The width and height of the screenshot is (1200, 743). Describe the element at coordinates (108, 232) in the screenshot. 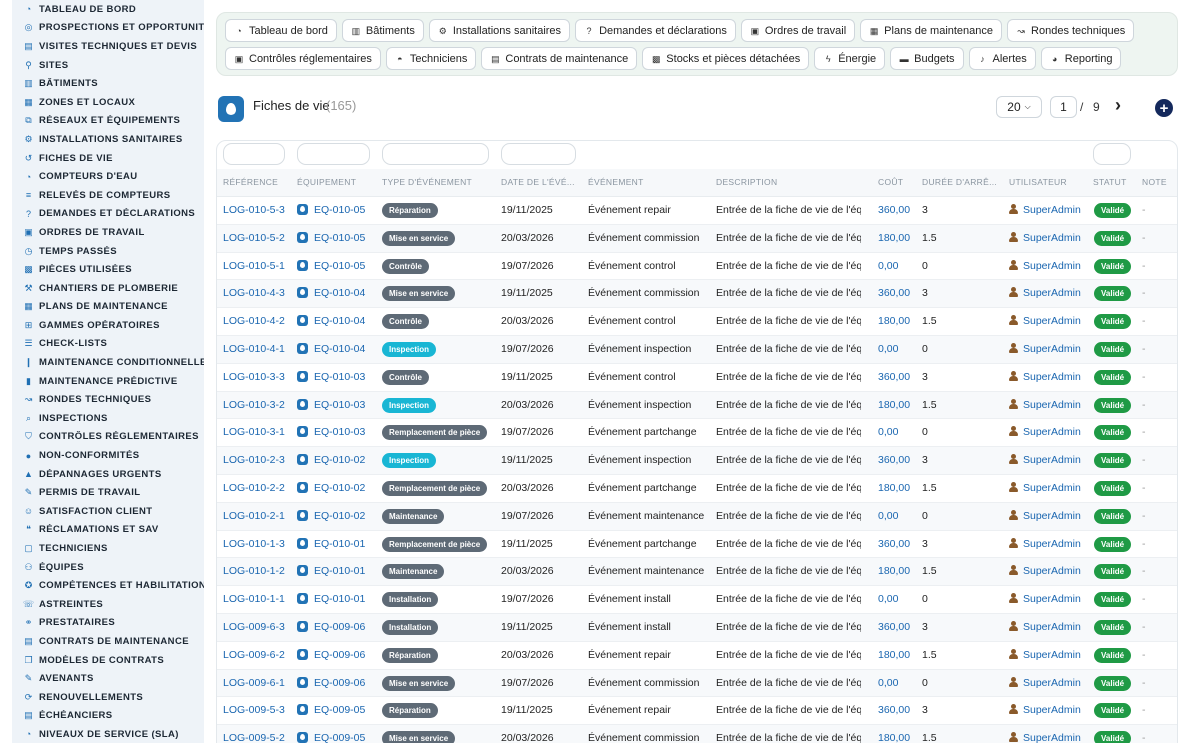

I see `sidebar-item: ▣ ORDRES DE TRAVAIL` at that location.